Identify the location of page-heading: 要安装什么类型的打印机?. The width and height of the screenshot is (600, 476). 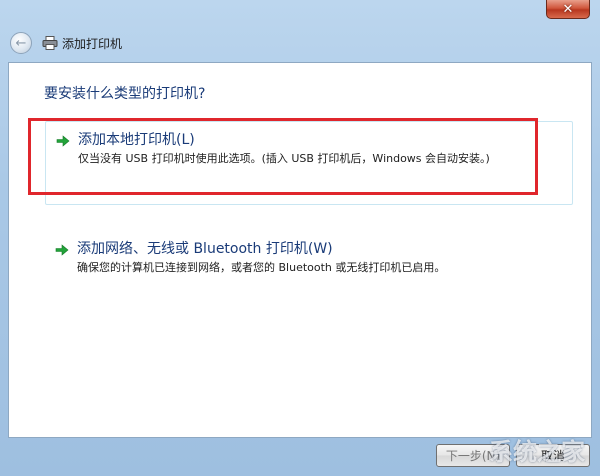
(125, 94).